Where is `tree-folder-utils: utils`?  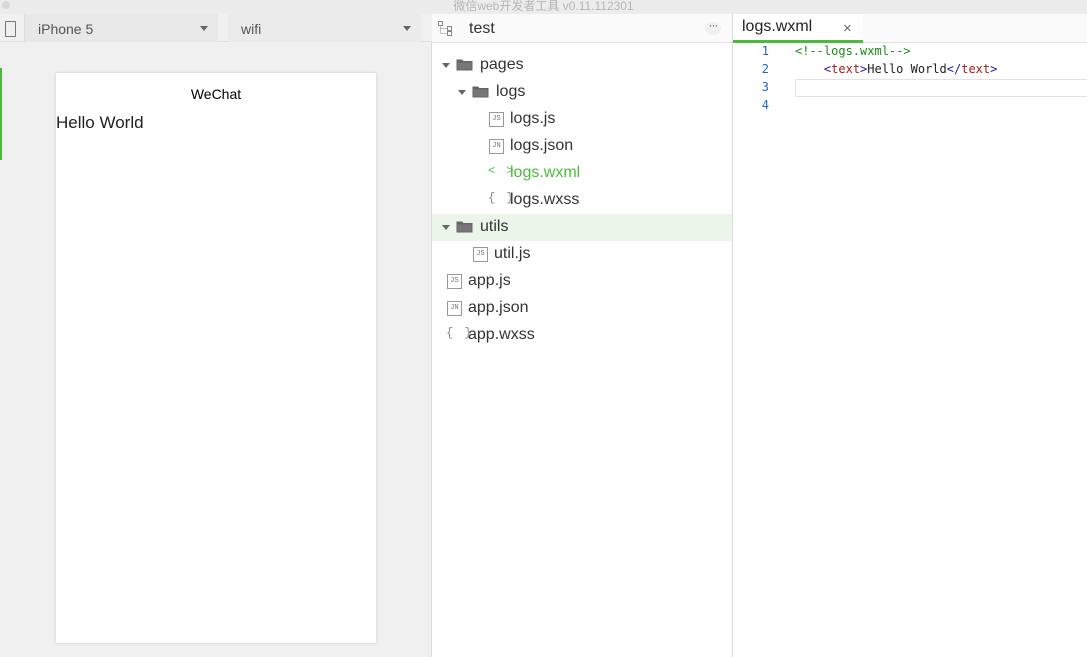
tree-folder-utils: utils is located at coordinates (582, 227).